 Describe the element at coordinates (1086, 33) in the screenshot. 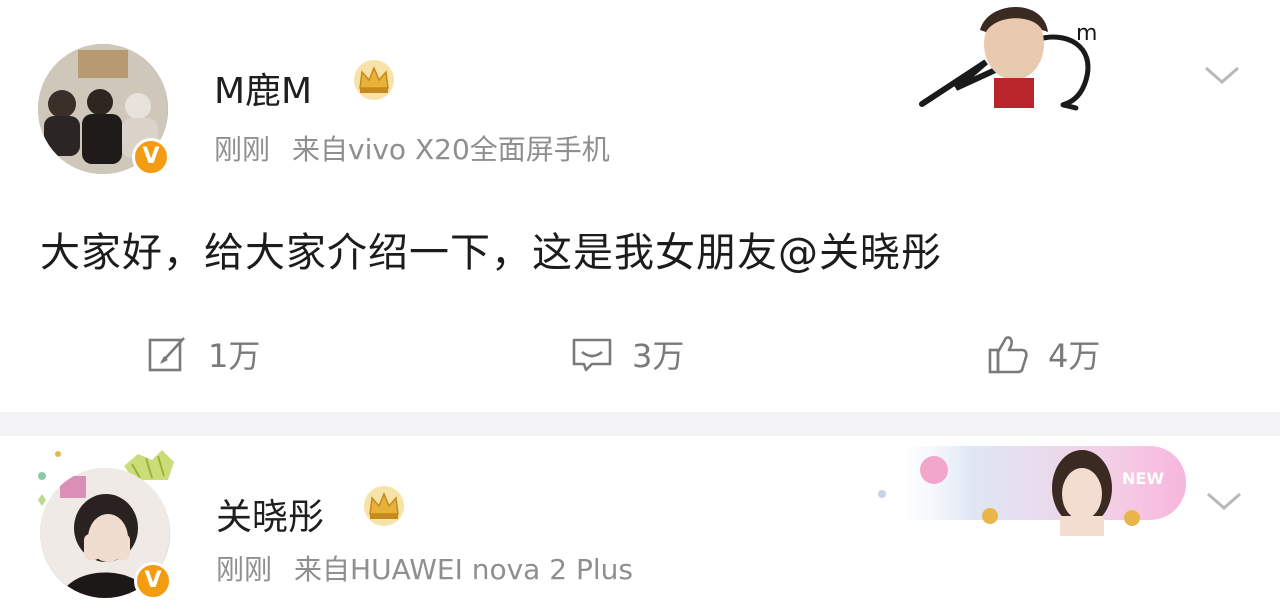

I see `svg-text: m` at that location.